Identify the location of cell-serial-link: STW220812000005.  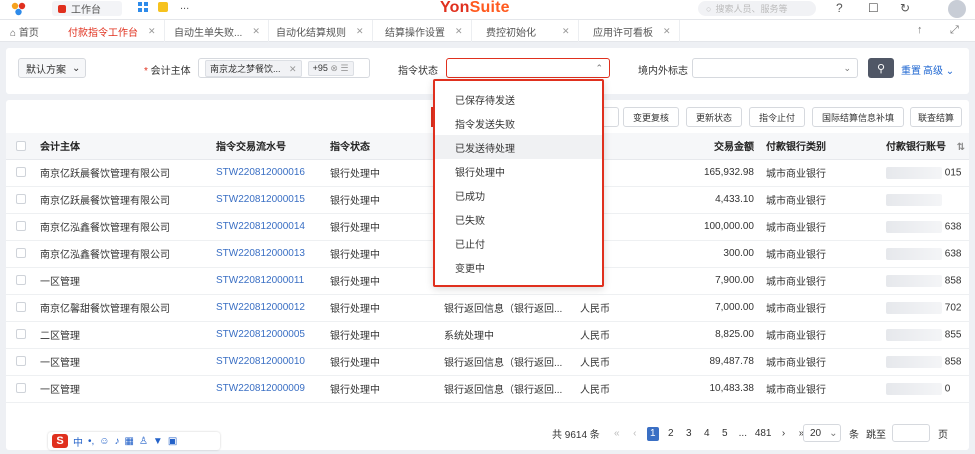
(273, 335).